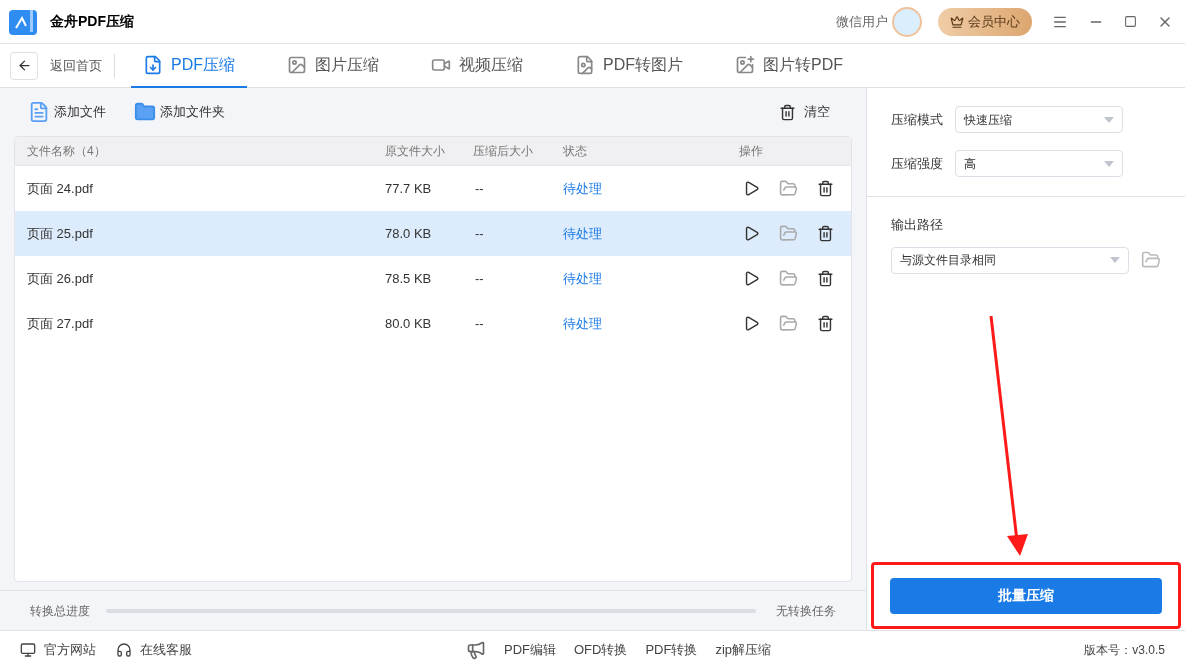 This screenshot has width=1185, height=669. Describe the element at coordinates (476, 650) in the screenshot. I see `megaphone-icon` at that location.